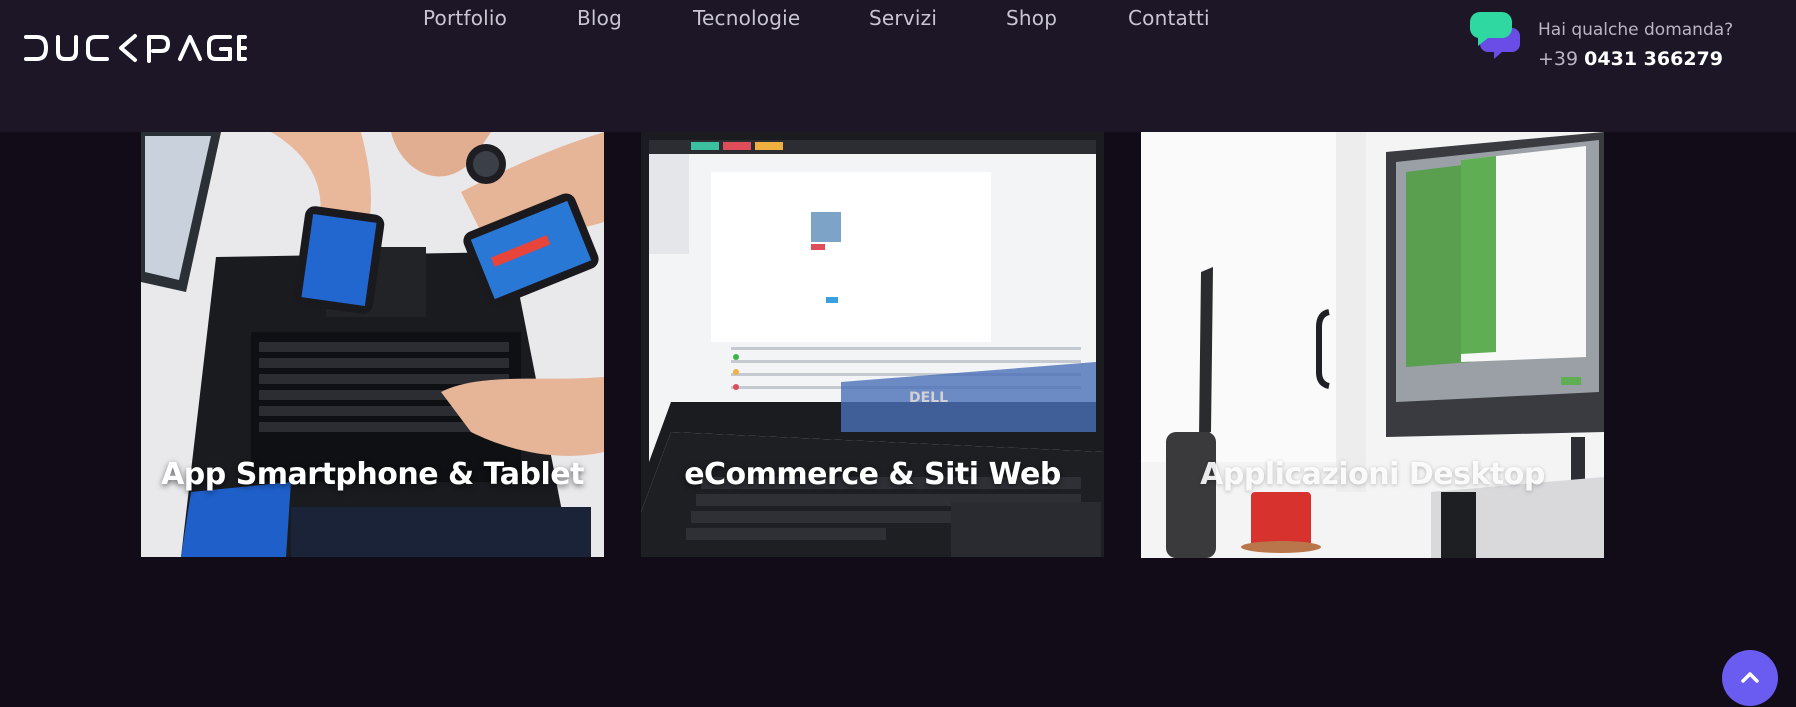 Image resolution: width=1796 pixels, height=707 pixels. Describe the element at coordinates (1558, 59) in the screenshot. I see `phone-prefix: +39` at that location.